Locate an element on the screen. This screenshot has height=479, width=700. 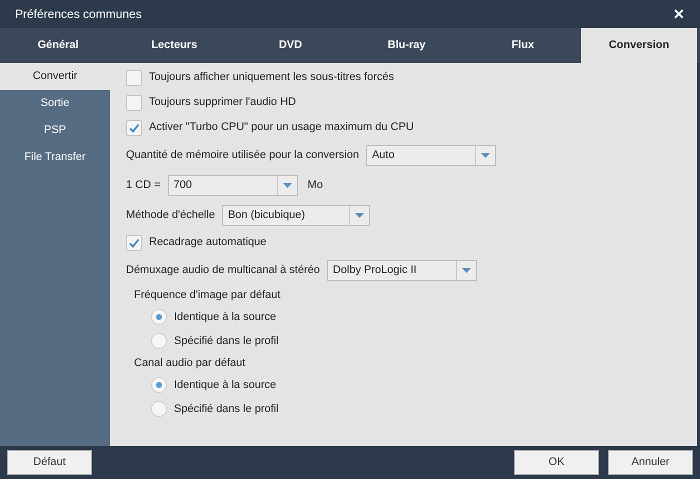
dropdown-value: 700 is located at coordinates (182, 185).